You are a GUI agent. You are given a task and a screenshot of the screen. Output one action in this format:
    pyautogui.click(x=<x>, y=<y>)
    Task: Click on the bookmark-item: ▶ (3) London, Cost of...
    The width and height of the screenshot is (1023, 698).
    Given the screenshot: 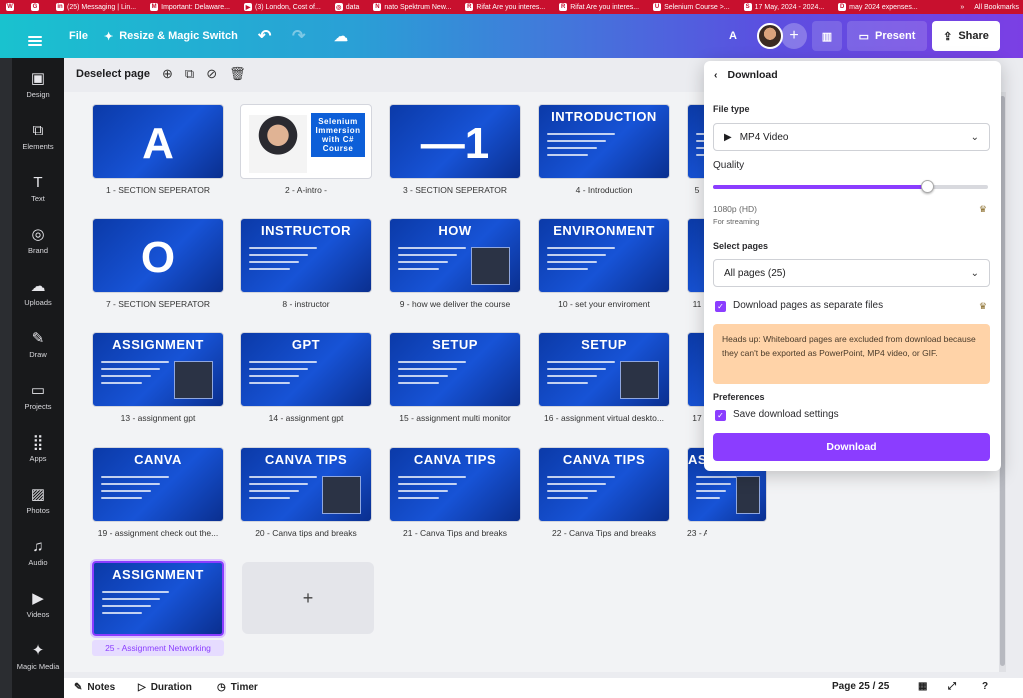 What is the action you would take?
    pyautogui.click(x=282, y=7)
    